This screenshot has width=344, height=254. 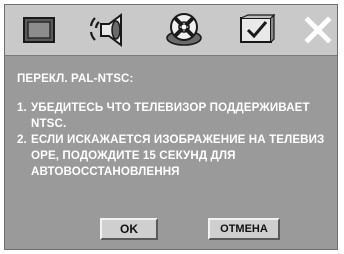 I want to click on item-number: 1., so click(x=22, y=107).